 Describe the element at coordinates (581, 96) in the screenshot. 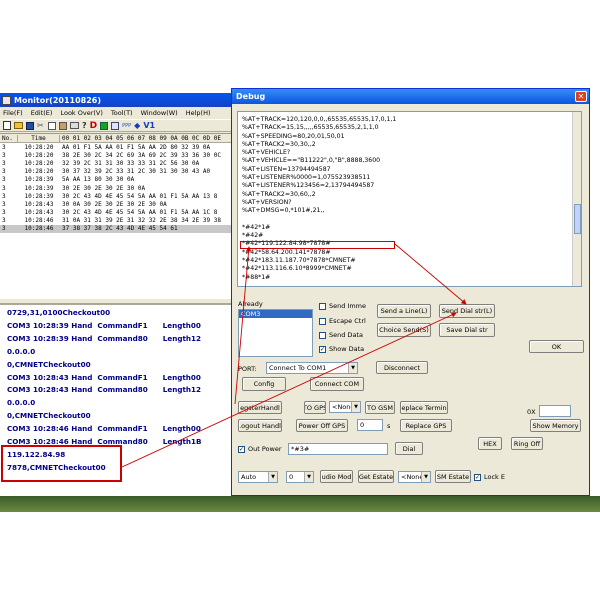

I see `close-icon: ✕` at that location.